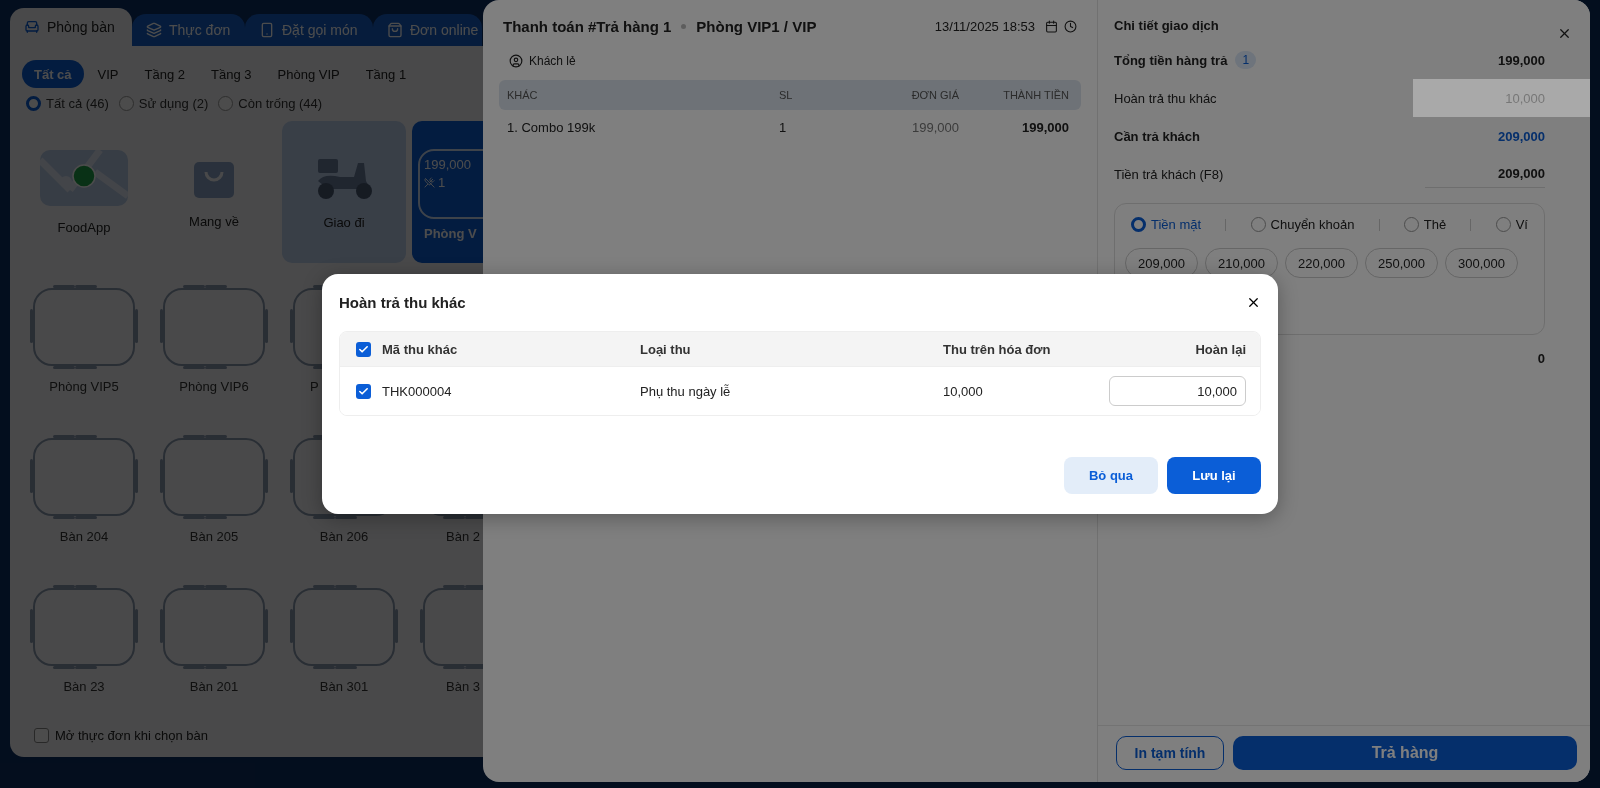 The image size is (1600, 788). I want to click on close-button, so click(1253, 302).